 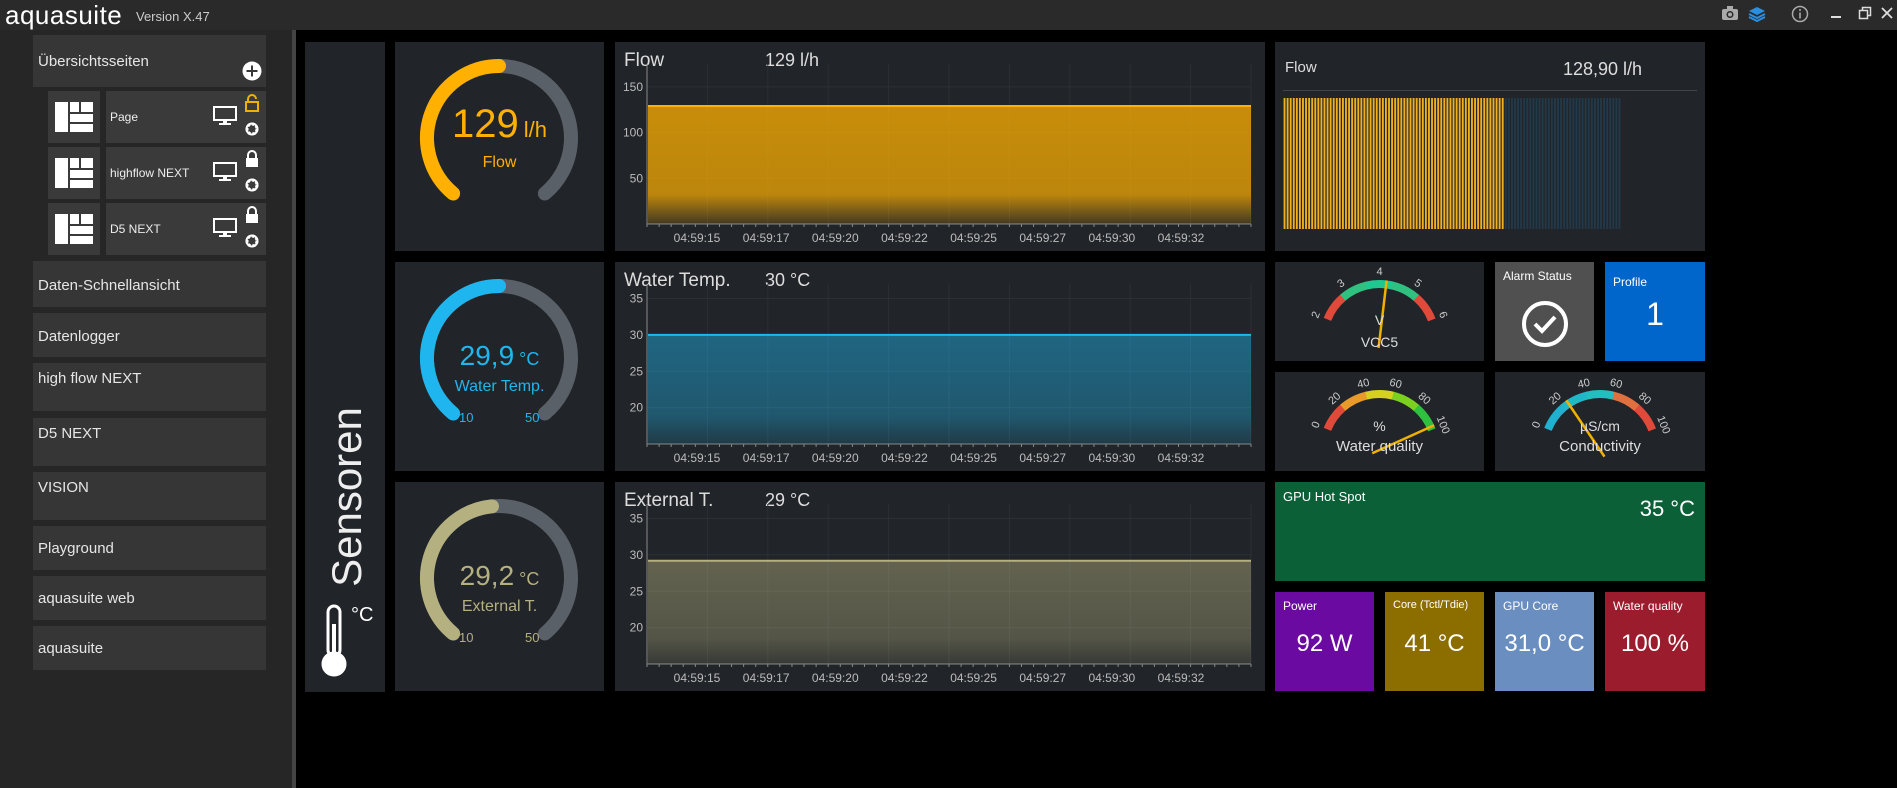 What do you see at coordinates (1490, 531) in the screenshot?
I see `gpu-hotspot-tile: GPU Hot Spot 35 °C` at bounding box center [1490, 531].